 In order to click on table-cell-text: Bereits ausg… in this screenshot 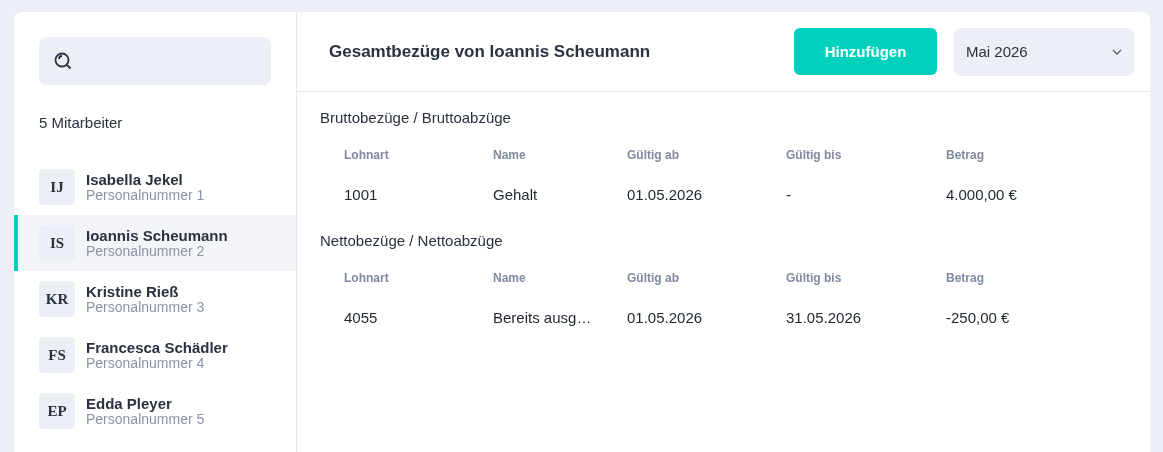, I will do `click(543, 318)`.